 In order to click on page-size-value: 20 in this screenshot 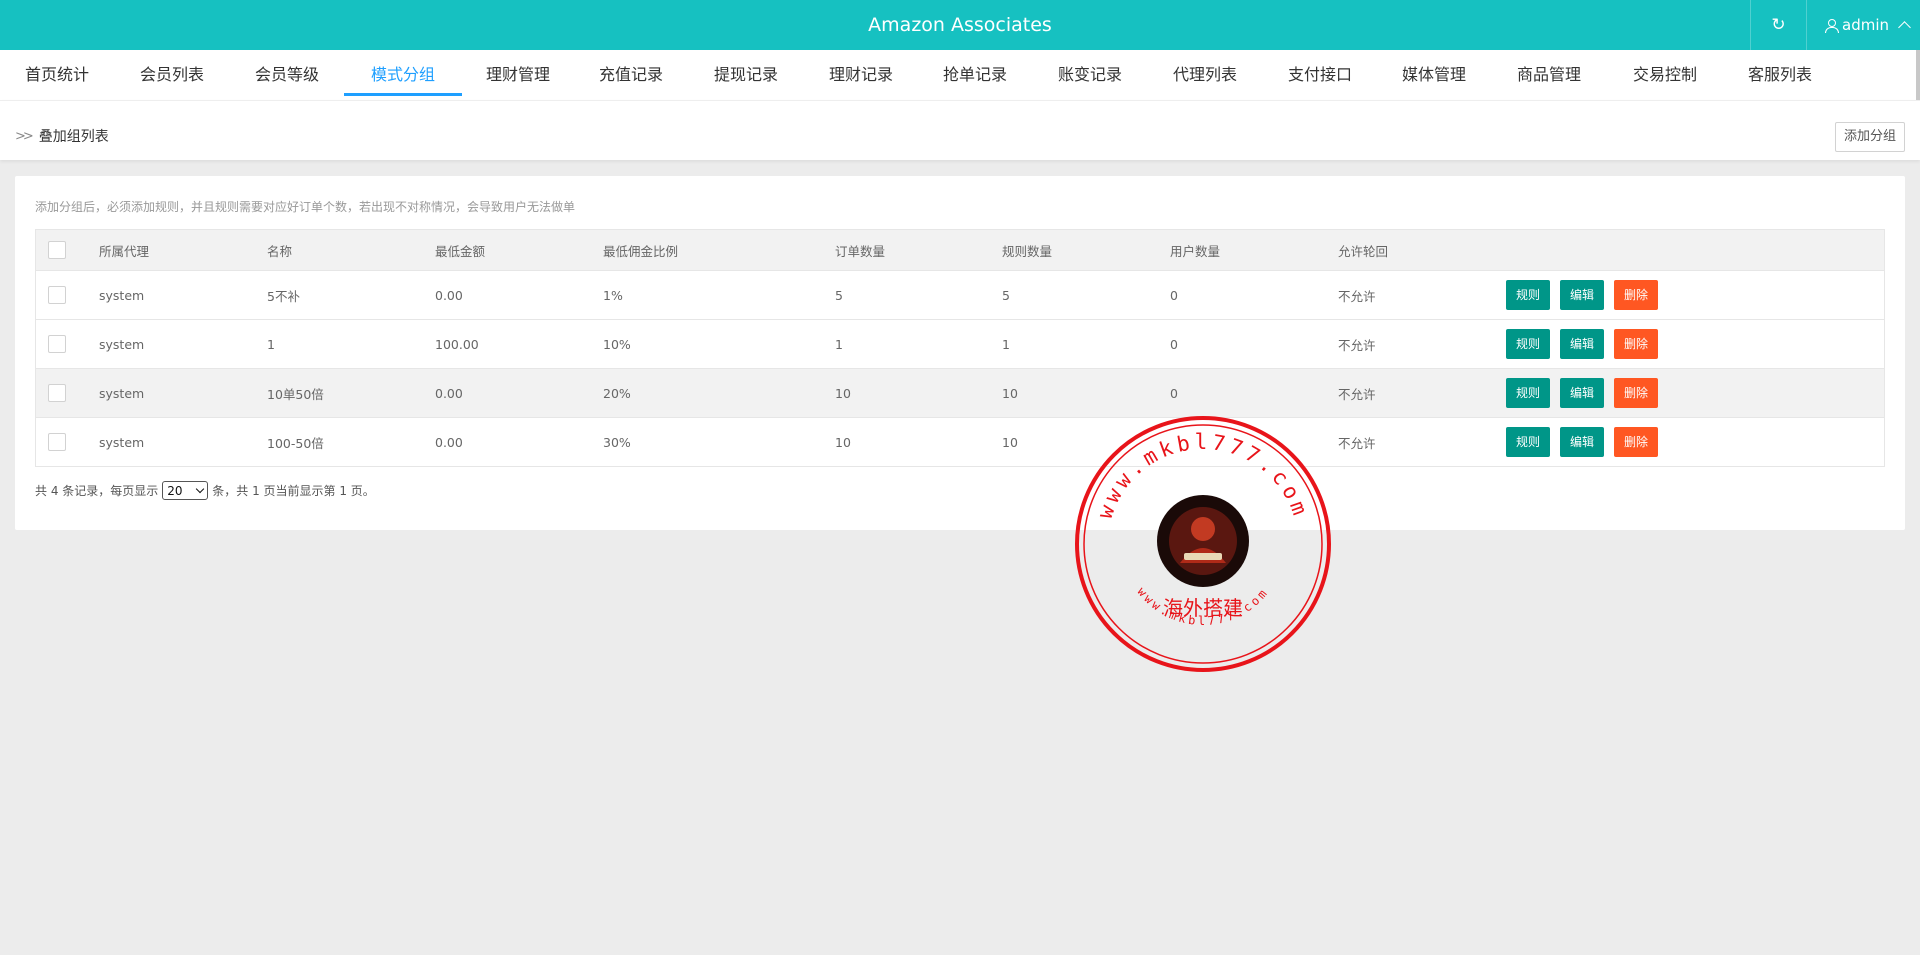, I will do `click(175, 490)`.